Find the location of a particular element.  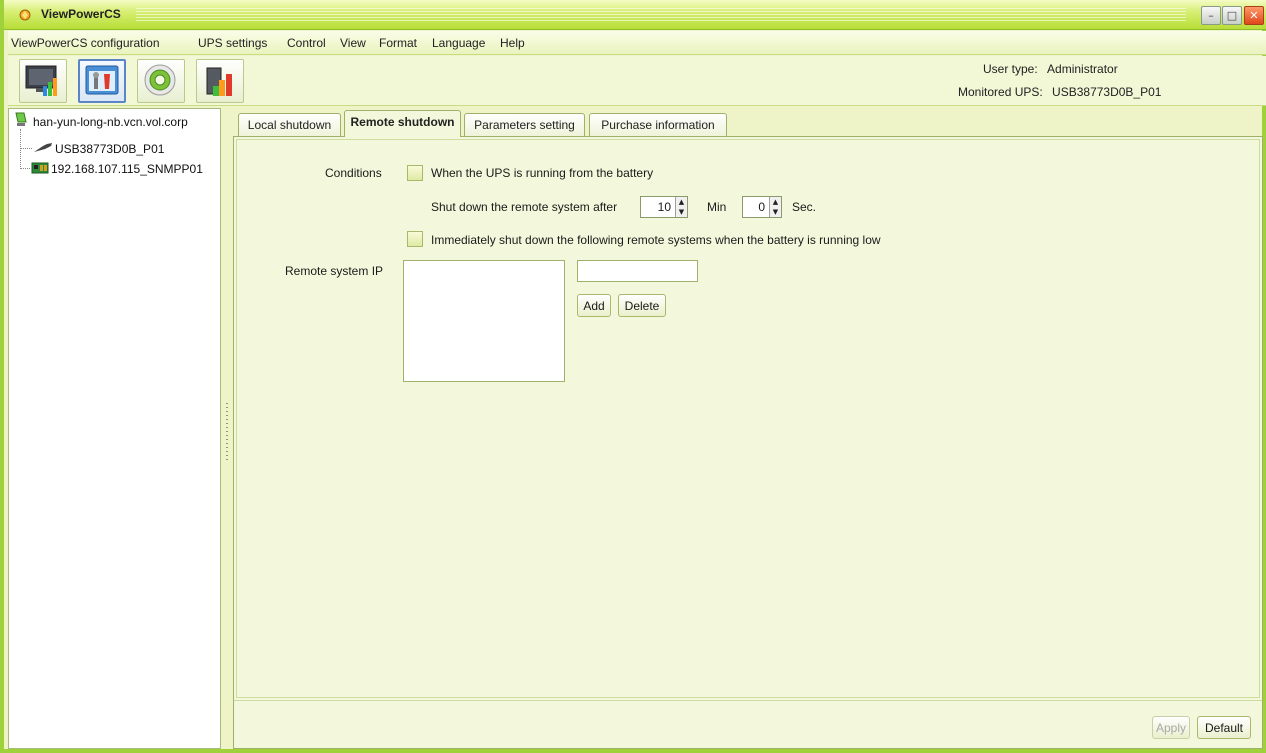

monitored-ups-row: Monitored UPS: USB38773D0B_P01 is located at coordinates (1059, 92).